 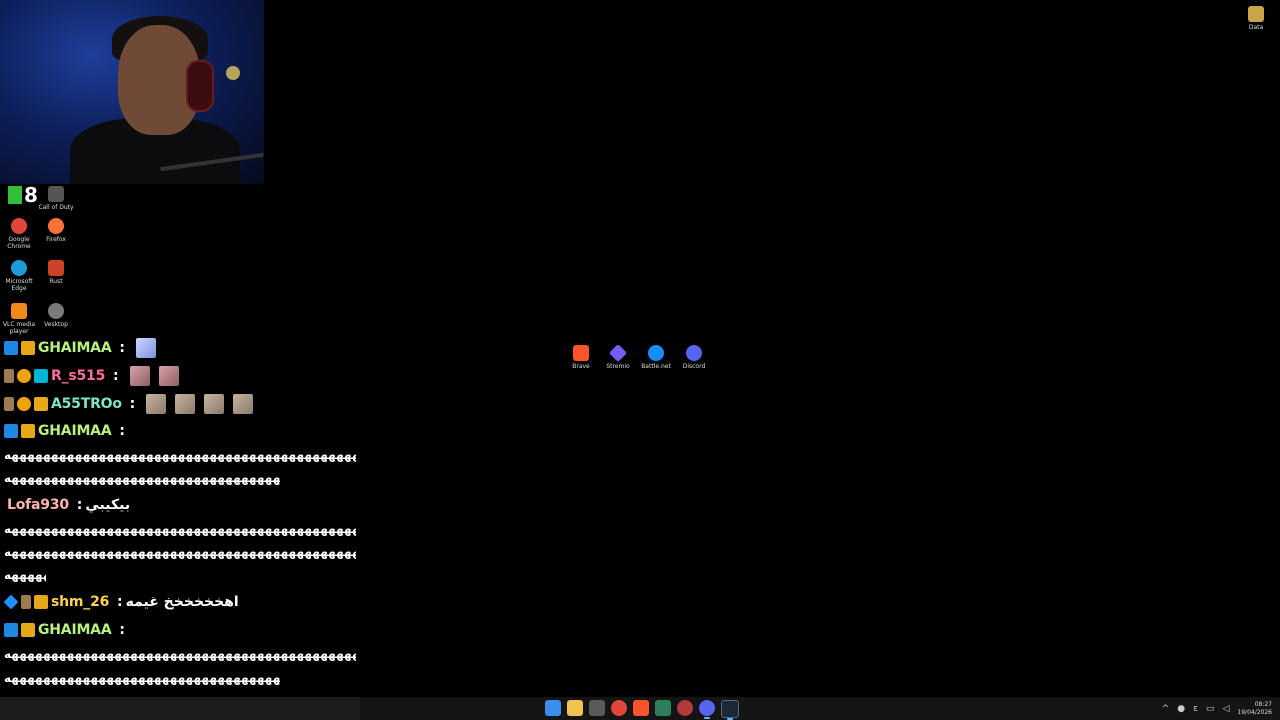 I want to click on desktop-icon-discord: Discord, so click(x=694, y=357).